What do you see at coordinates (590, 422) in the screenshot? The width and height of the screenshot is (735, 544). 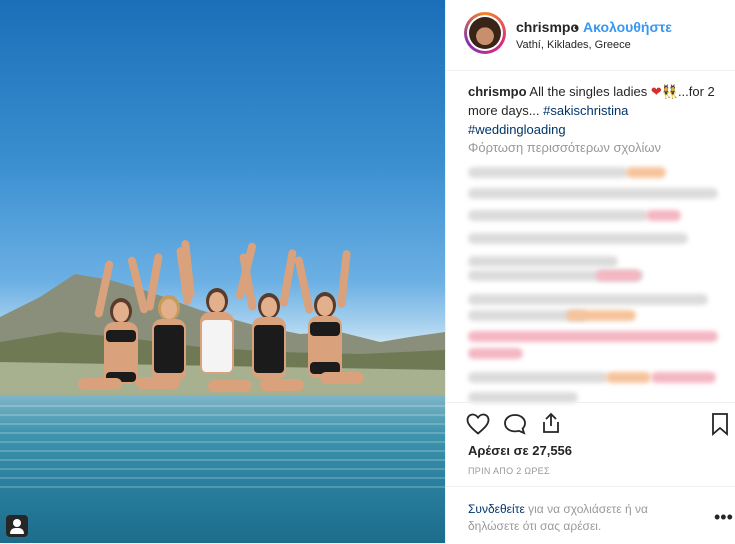 I see `action-bar` at bounding box center [590, 422].